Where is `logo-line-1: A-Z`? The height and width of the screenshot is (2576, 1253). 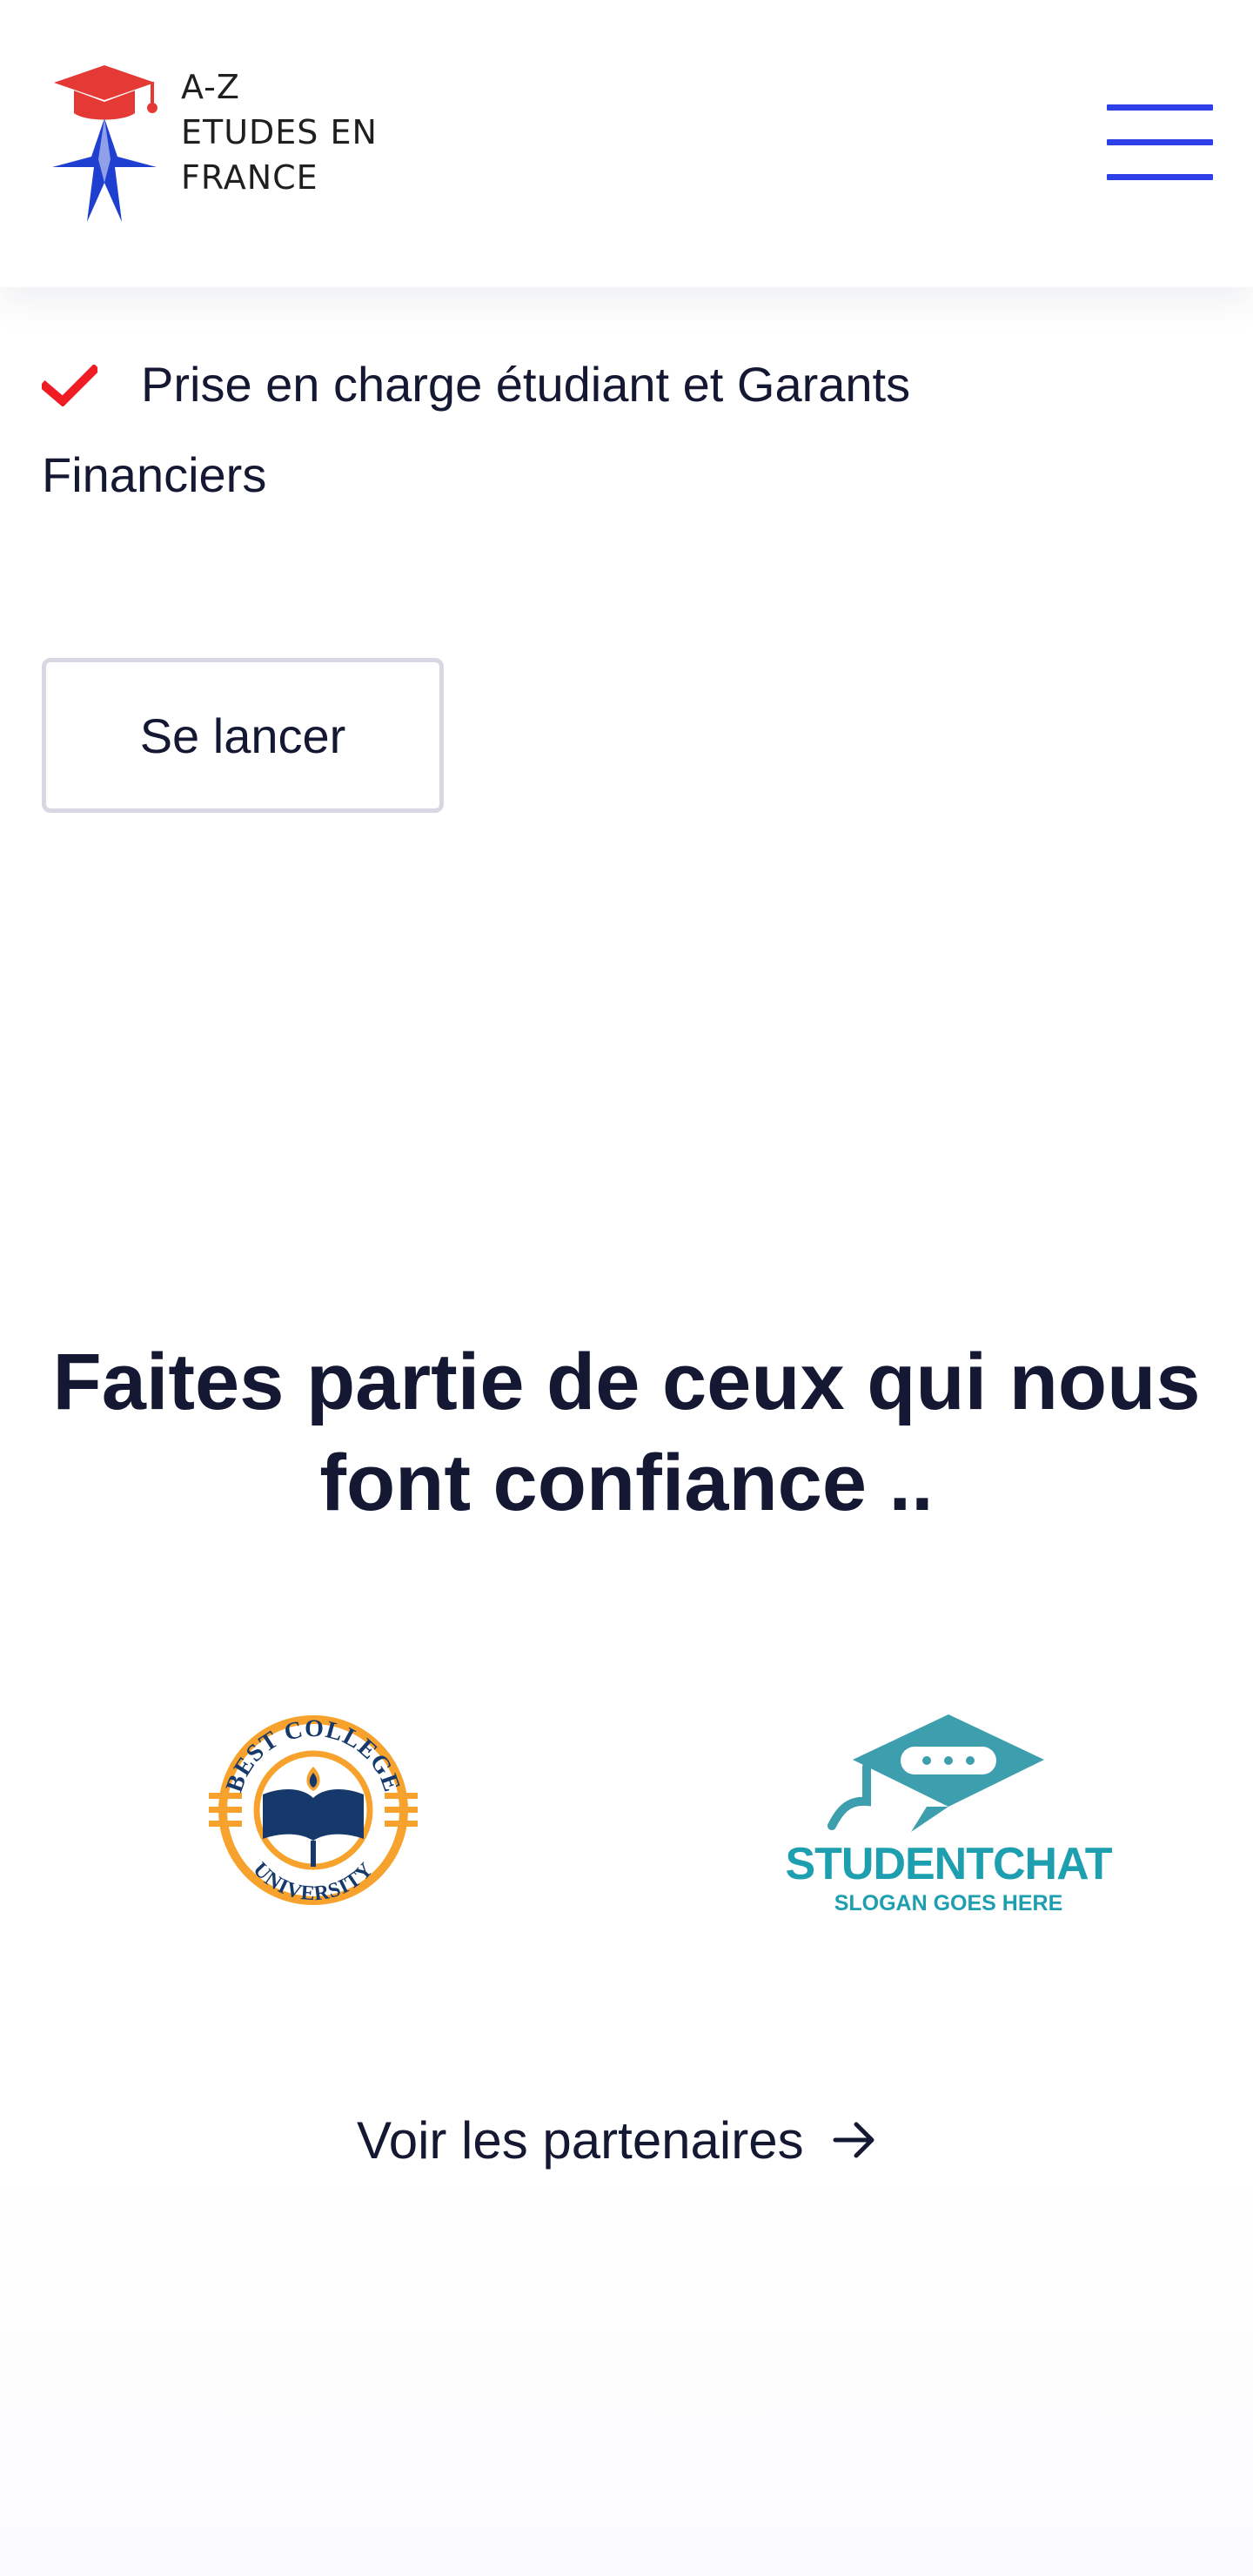
logo-line-1: A-Z is located at coordinates (210, 87).